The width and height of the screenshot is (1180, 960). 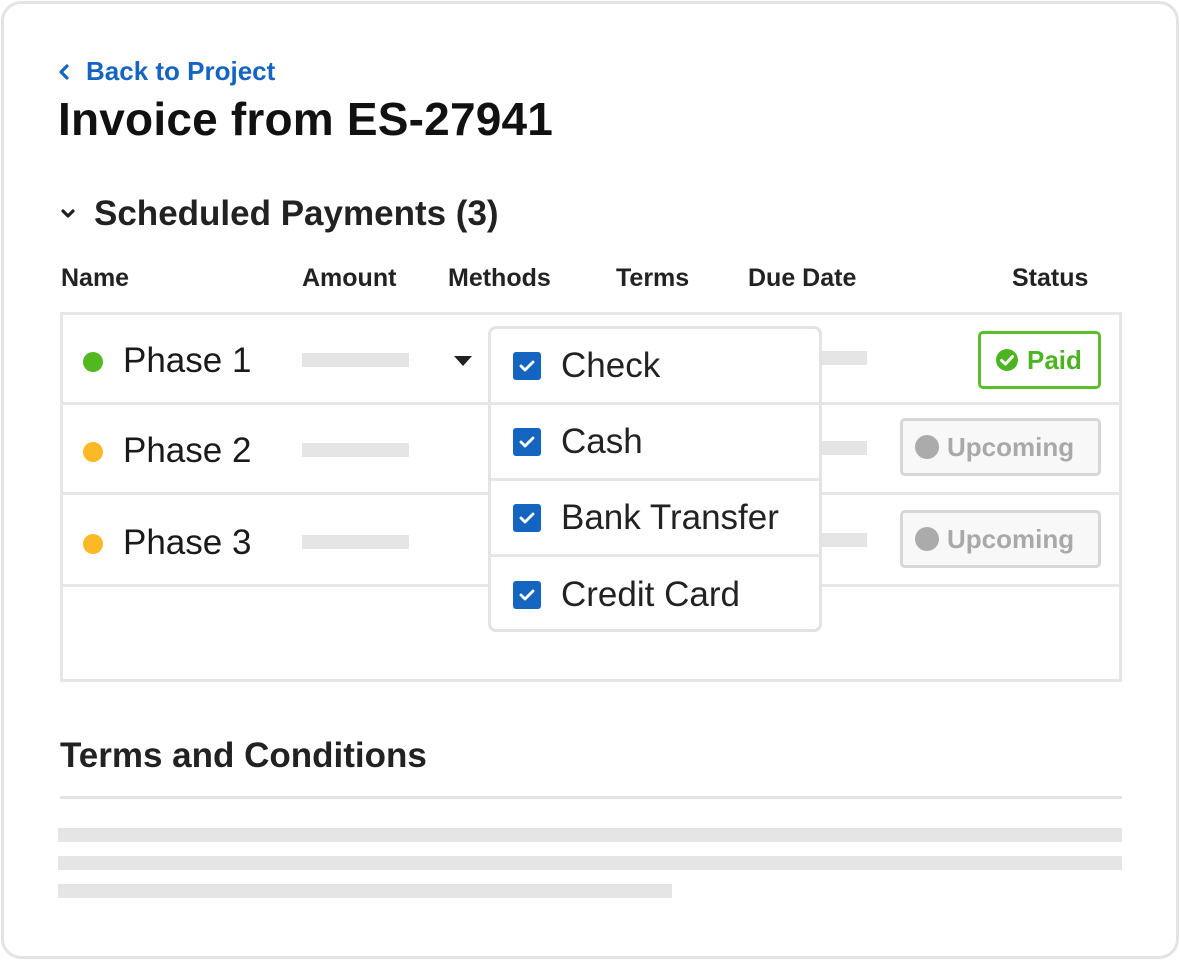 I want to click on phase-name: Phase 2, so click(x=187, y=450).